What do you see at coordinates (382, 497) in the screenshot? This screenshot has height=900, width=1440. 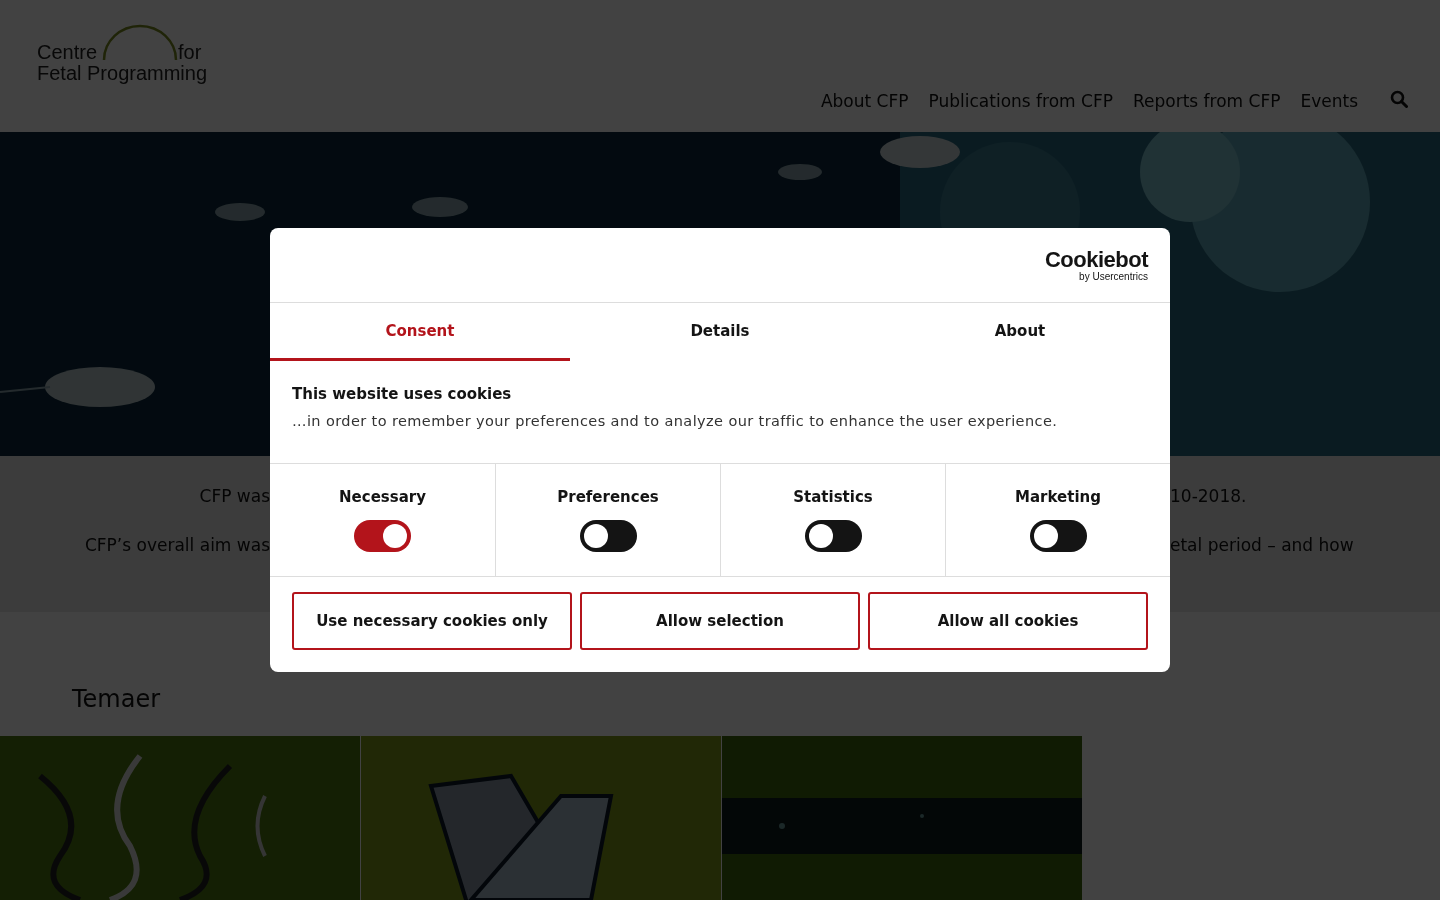 I see `category-label: Necessary` at bounding box center [382, 497].